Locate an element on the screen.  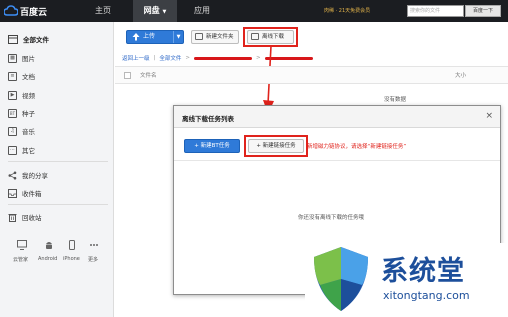
sidebar-item-label: 我的分享 is located at coordinates (35, 176).